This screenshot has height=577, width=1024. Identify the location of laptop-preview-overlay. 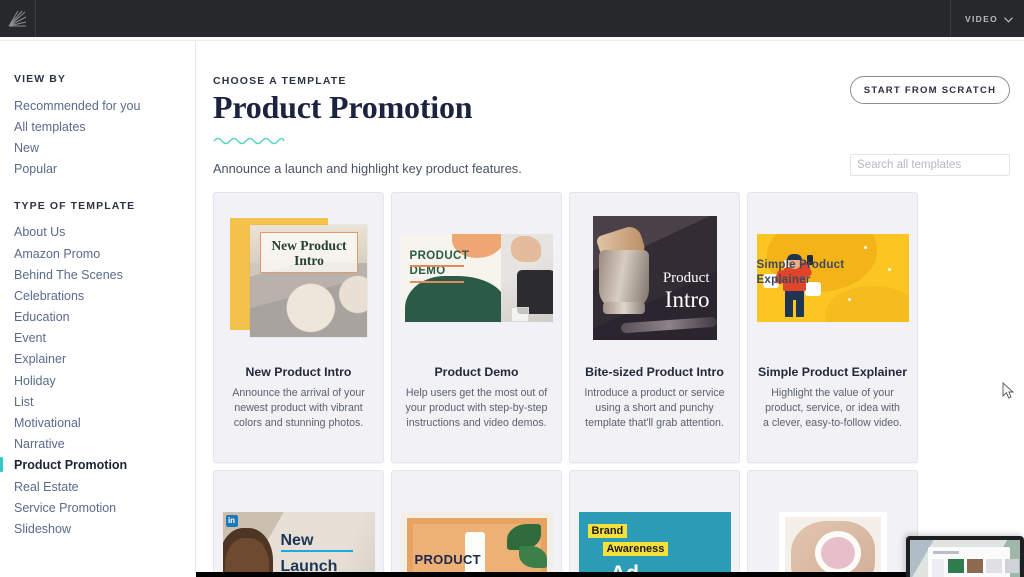
(965, 556).